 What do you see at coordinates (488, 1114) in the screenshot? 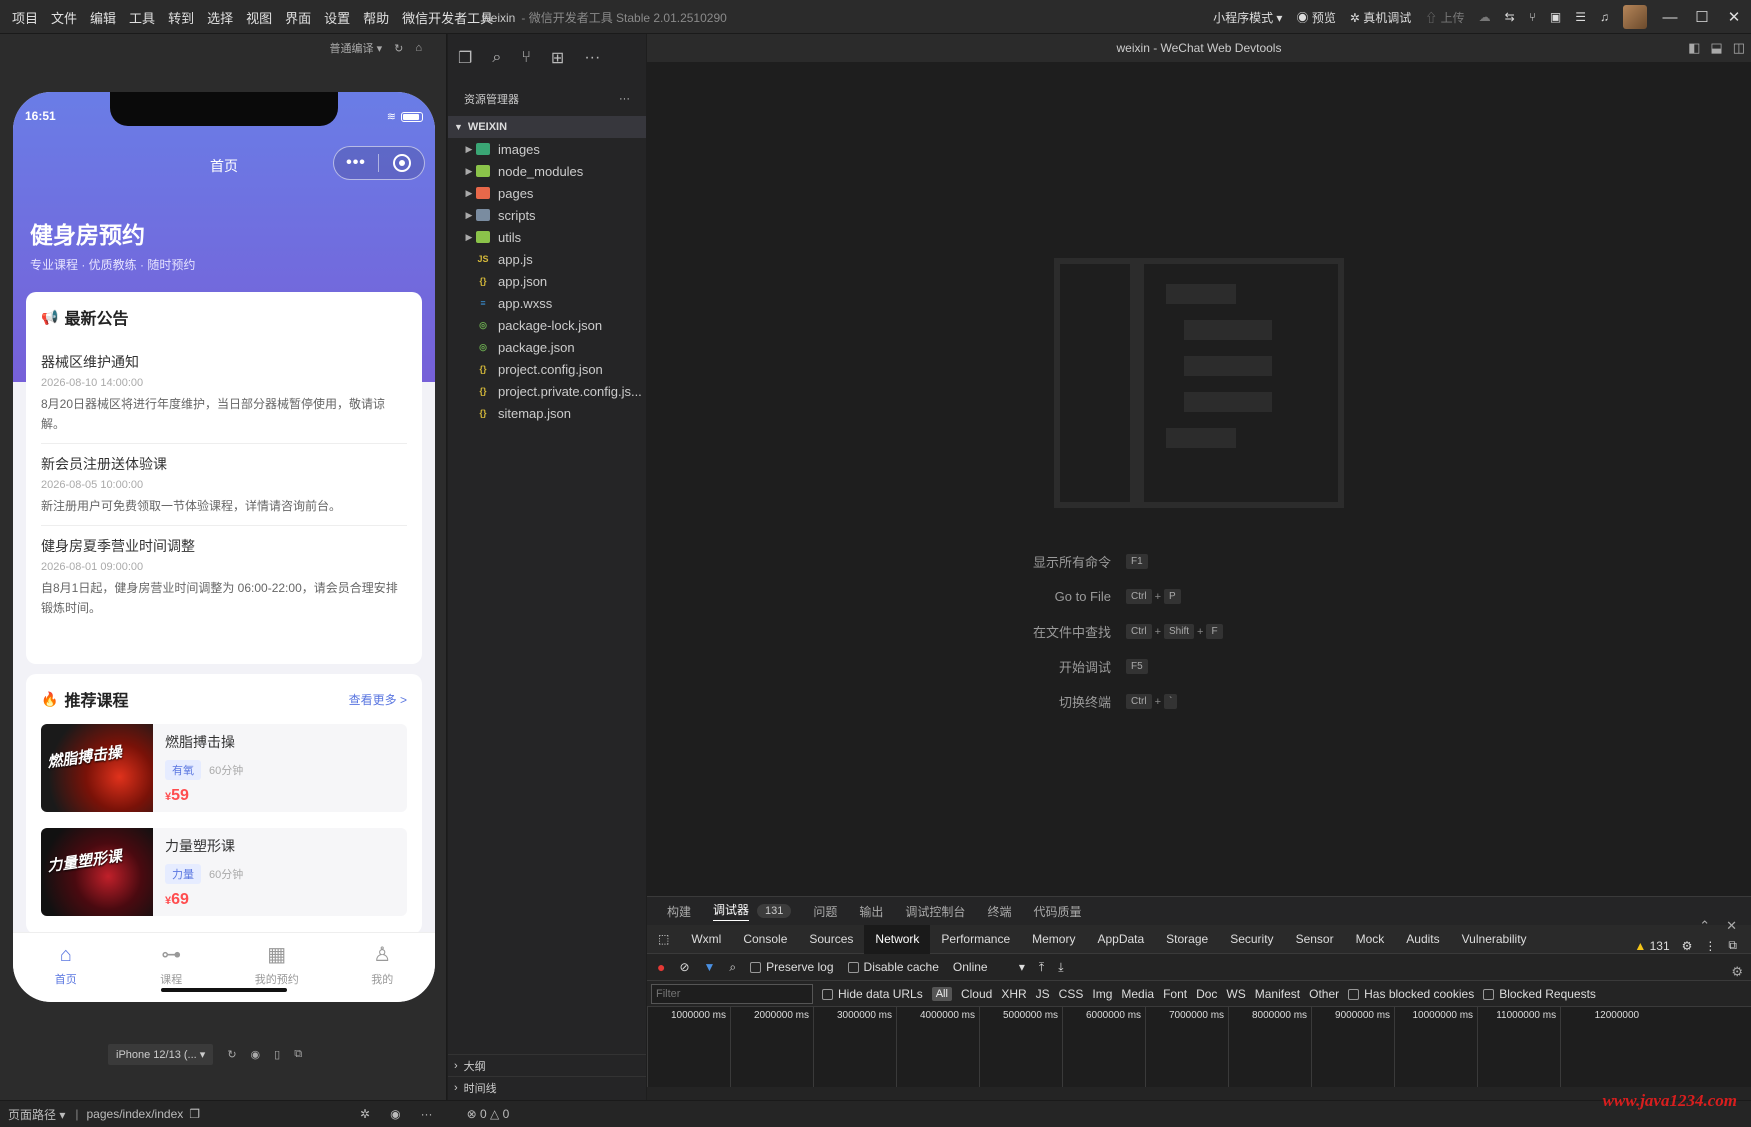
I see `problems-status: ⊗ 0 △ 0` at bounding box center [488, 1114].